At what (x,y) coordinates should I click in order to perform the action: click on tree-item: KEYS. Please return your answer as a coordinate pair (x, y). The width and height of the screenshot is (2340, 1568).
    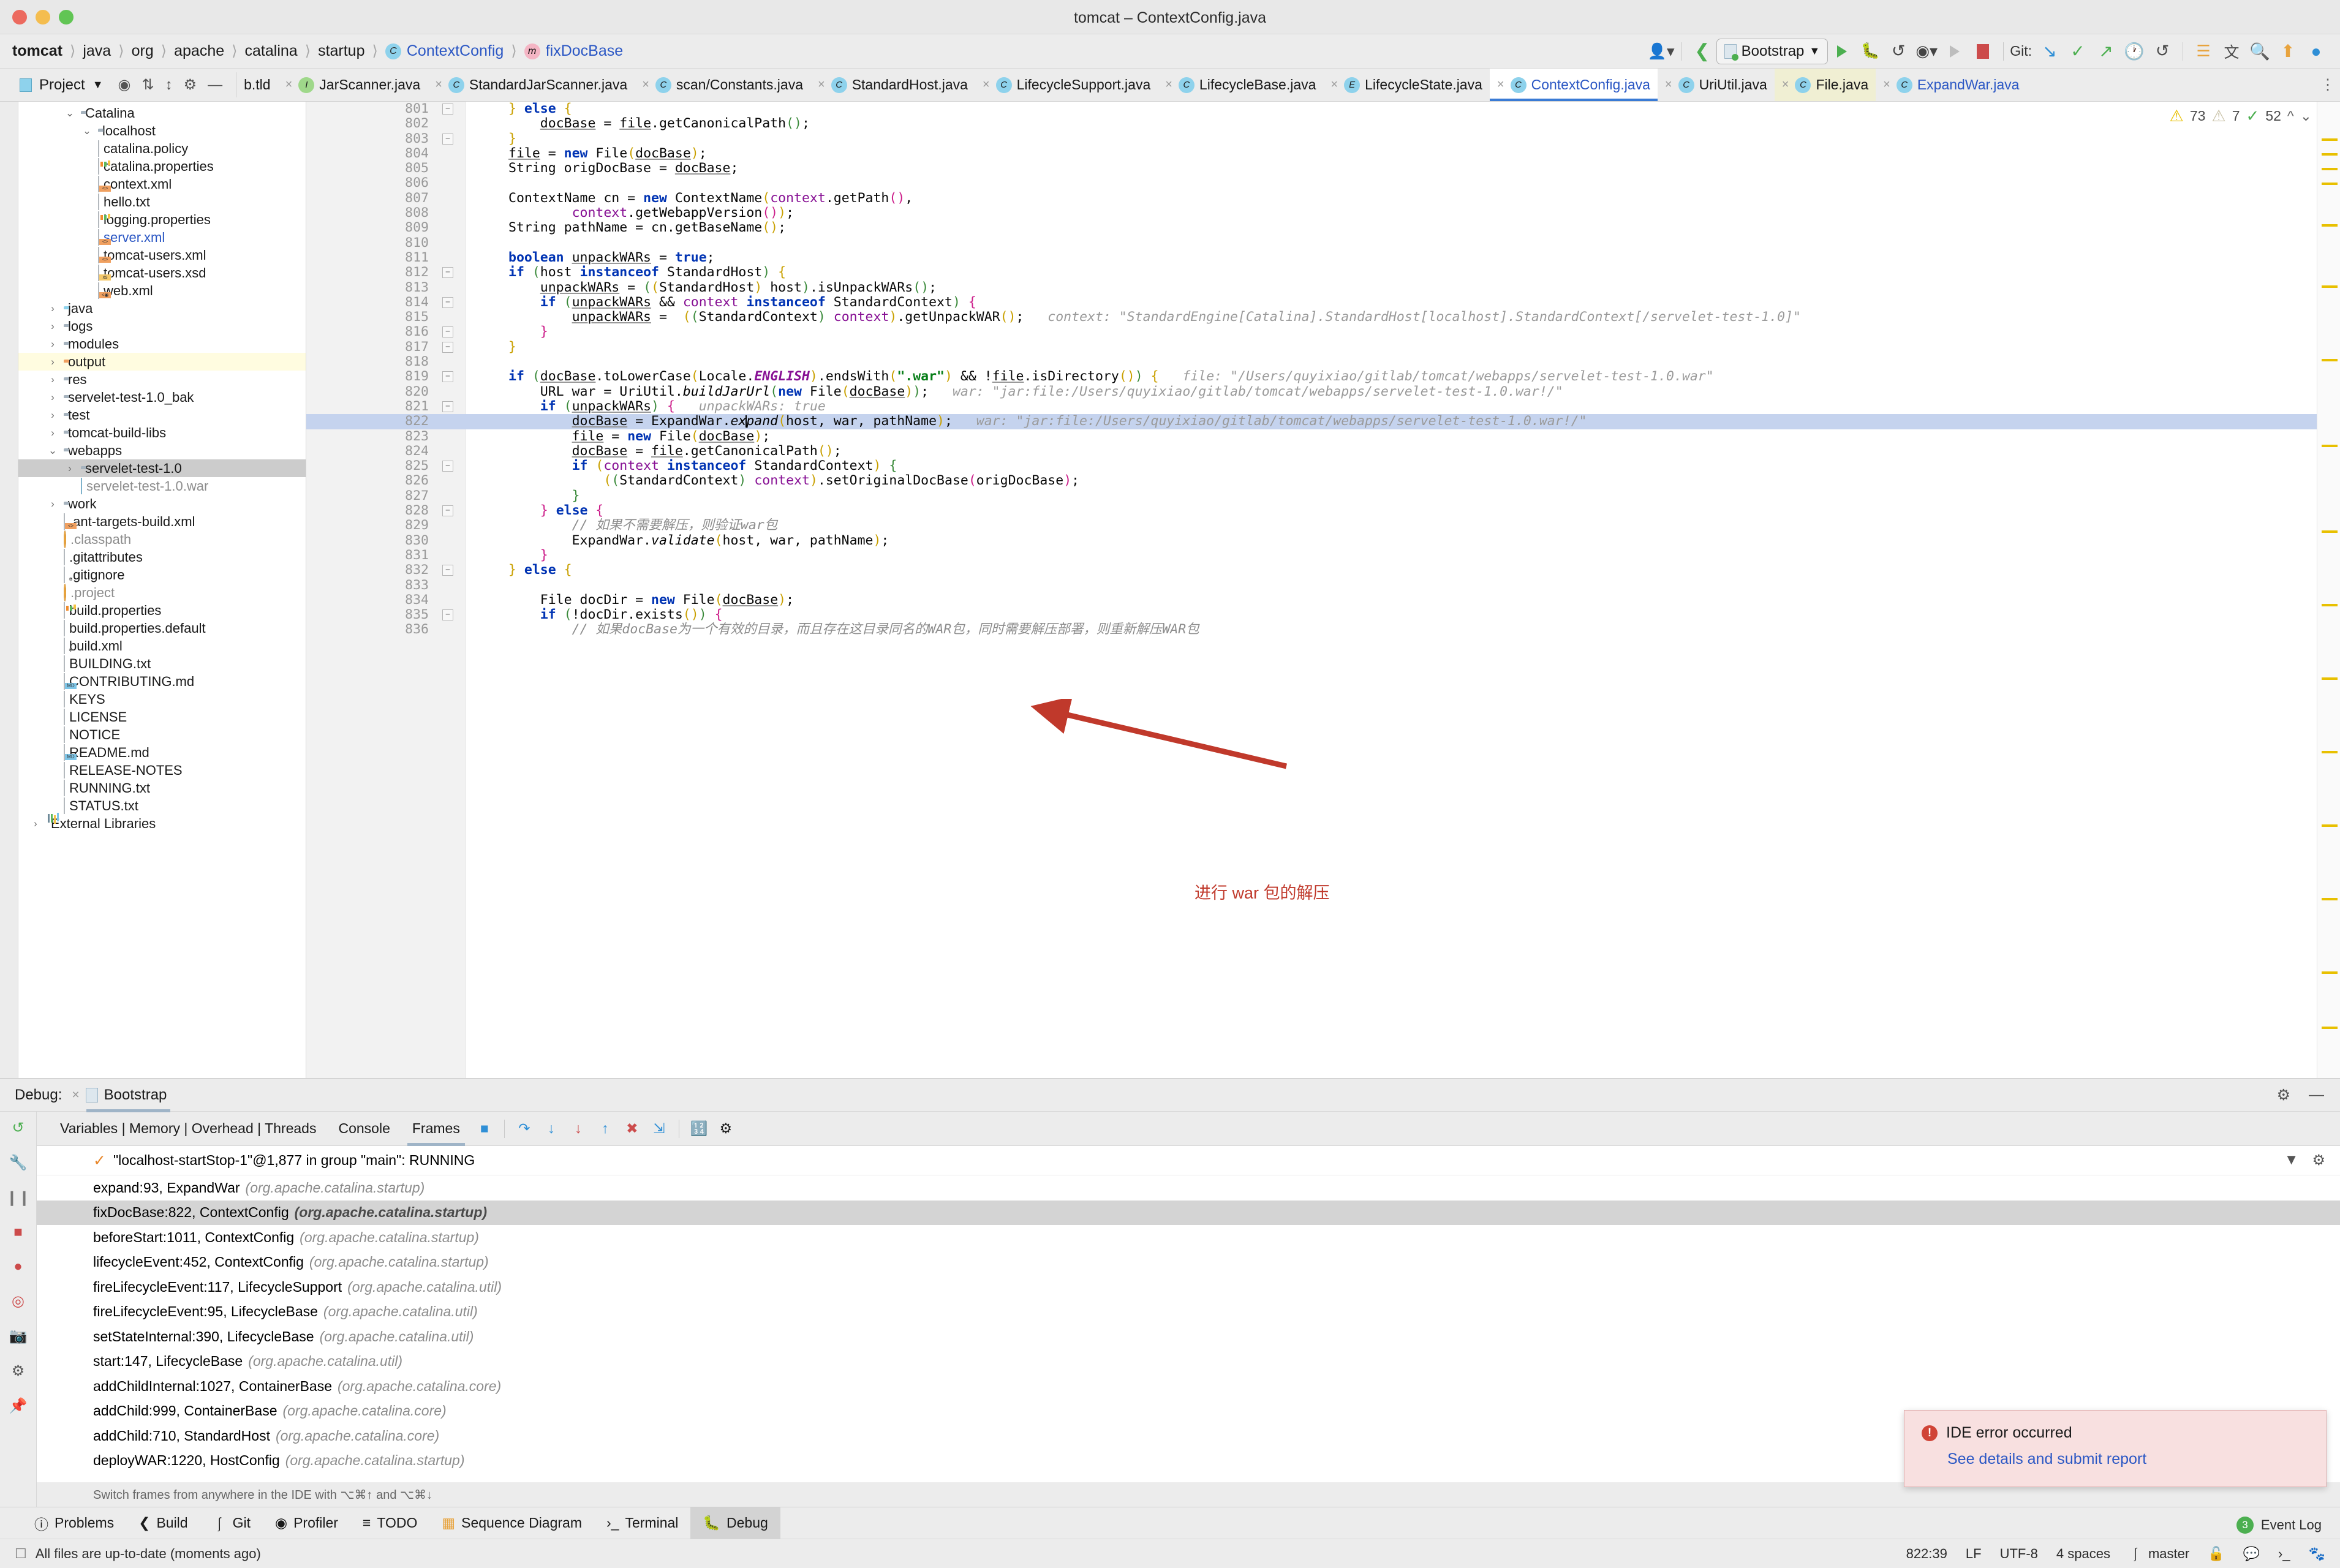
    Looking at the image, I should click on (162, 699).